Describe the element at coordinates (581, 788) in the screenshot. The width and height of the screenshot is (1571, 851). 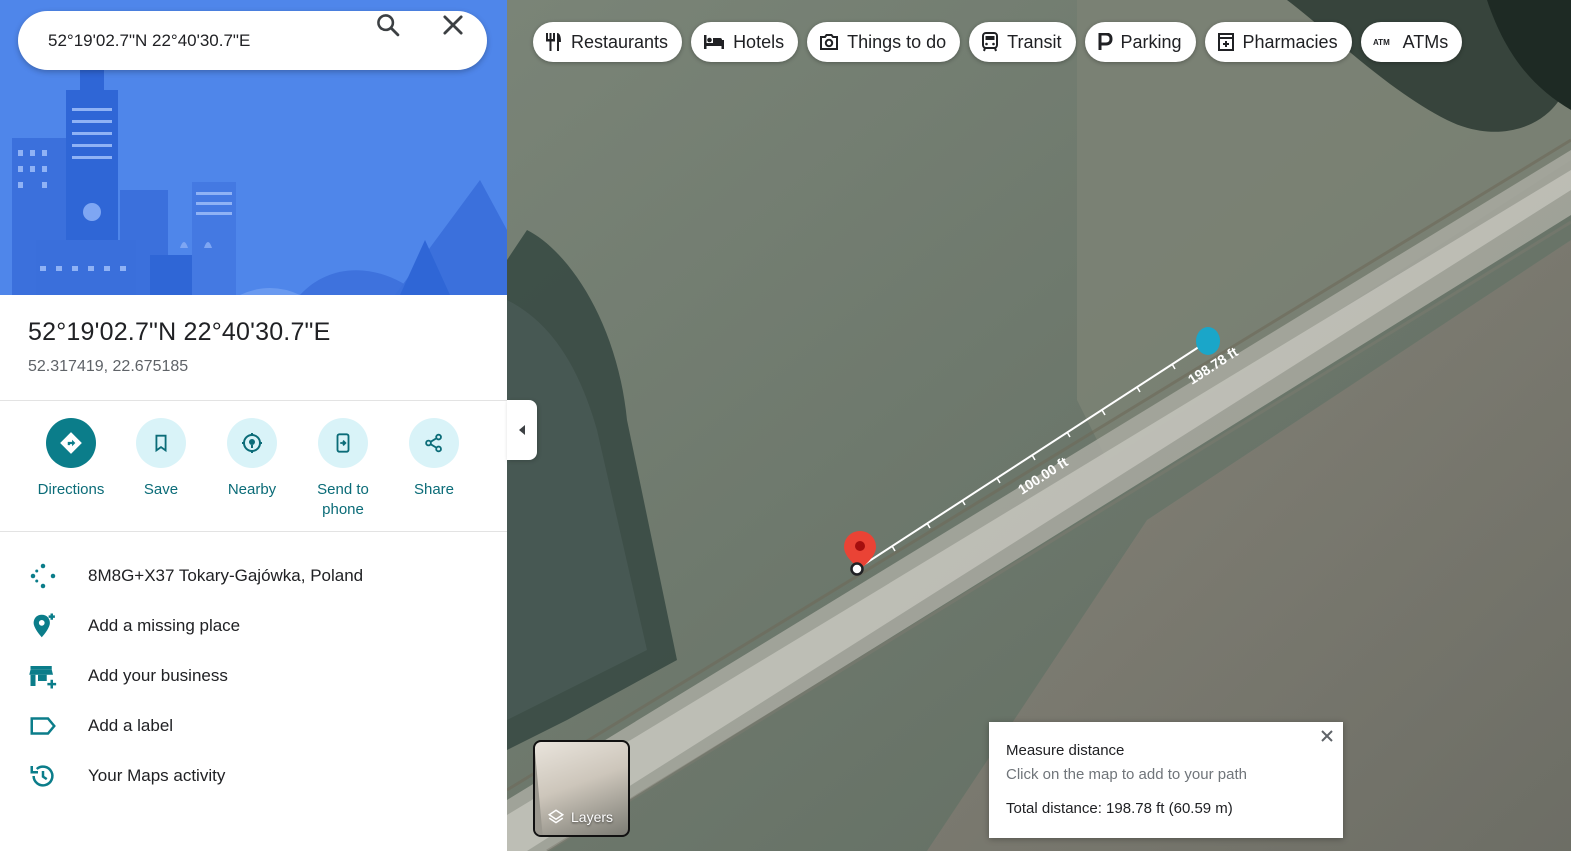
I see `layers-button: Layers` at that location.